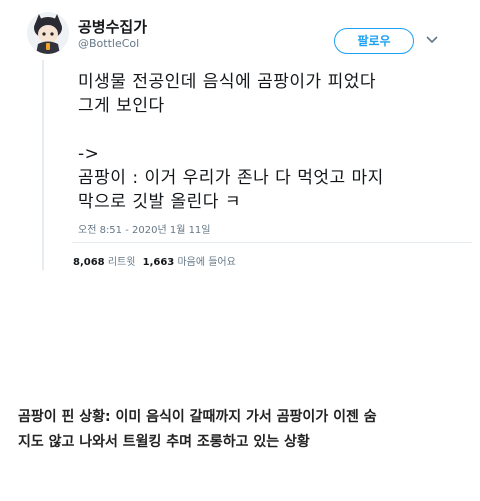 This screenshot has height=501, width=480. I want to click on tweet-timestamp: 오전 8:51 - 2020년 1월 11일, so click(144, 228).